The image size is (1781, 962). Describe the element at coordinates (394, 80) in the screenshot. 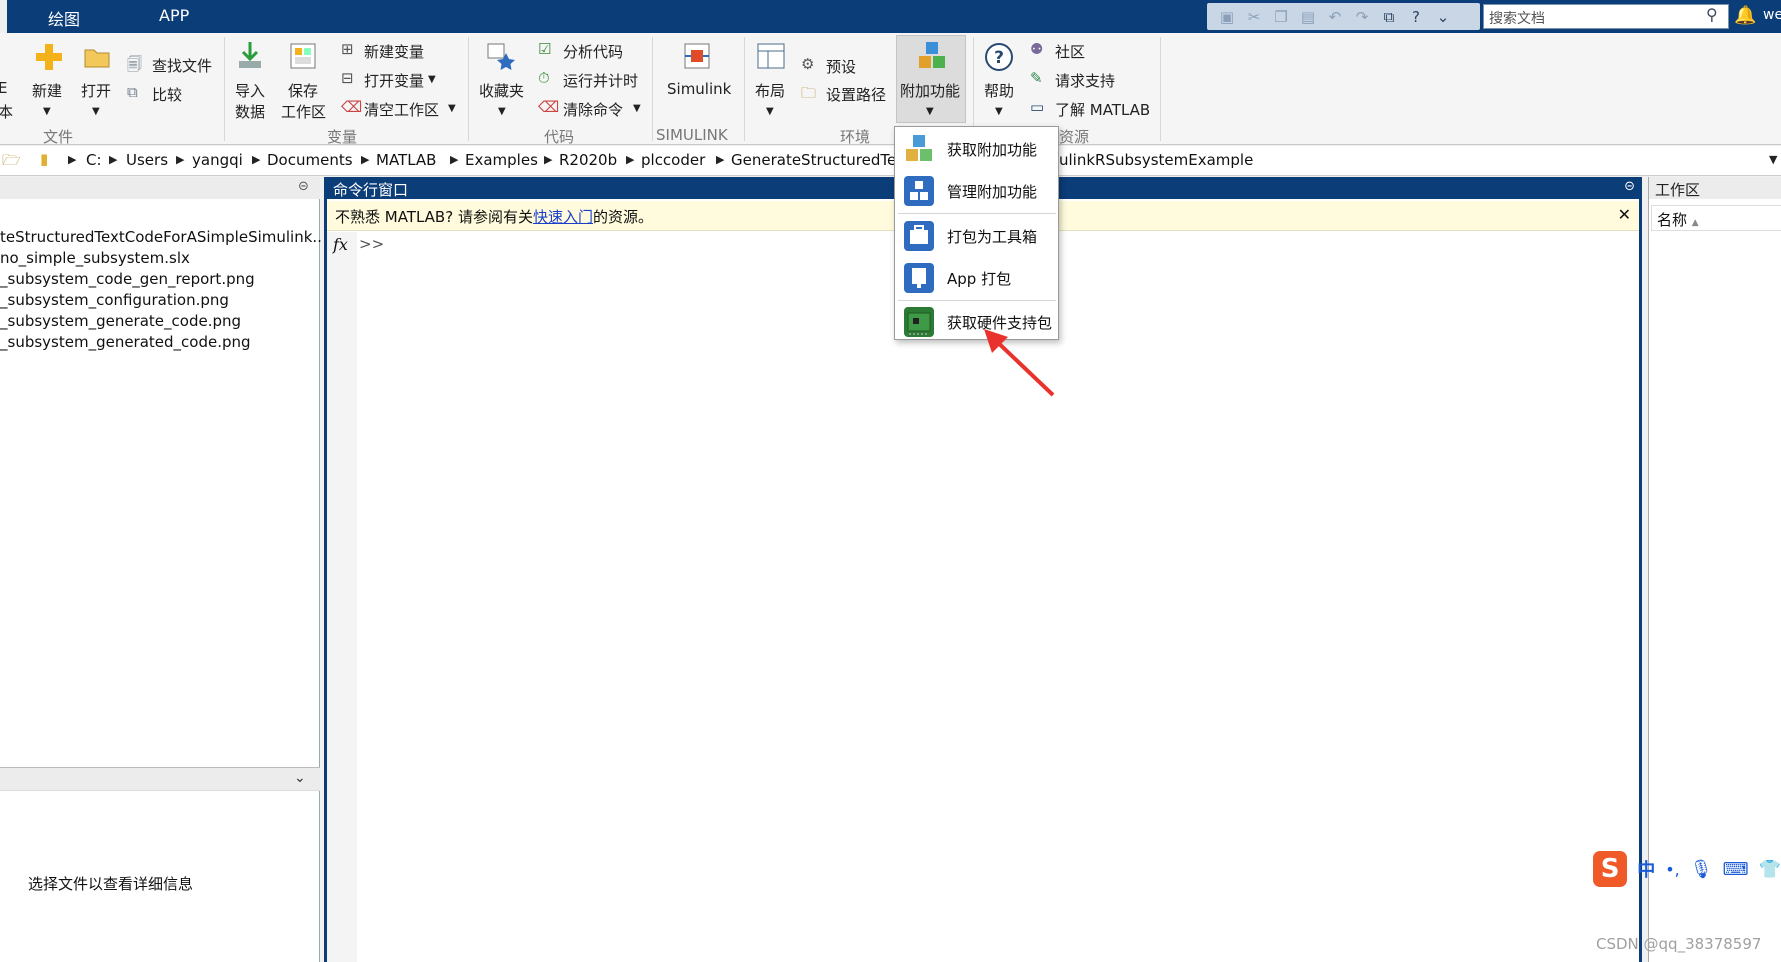

I see `open-variable-button: 打开变量` at that location.